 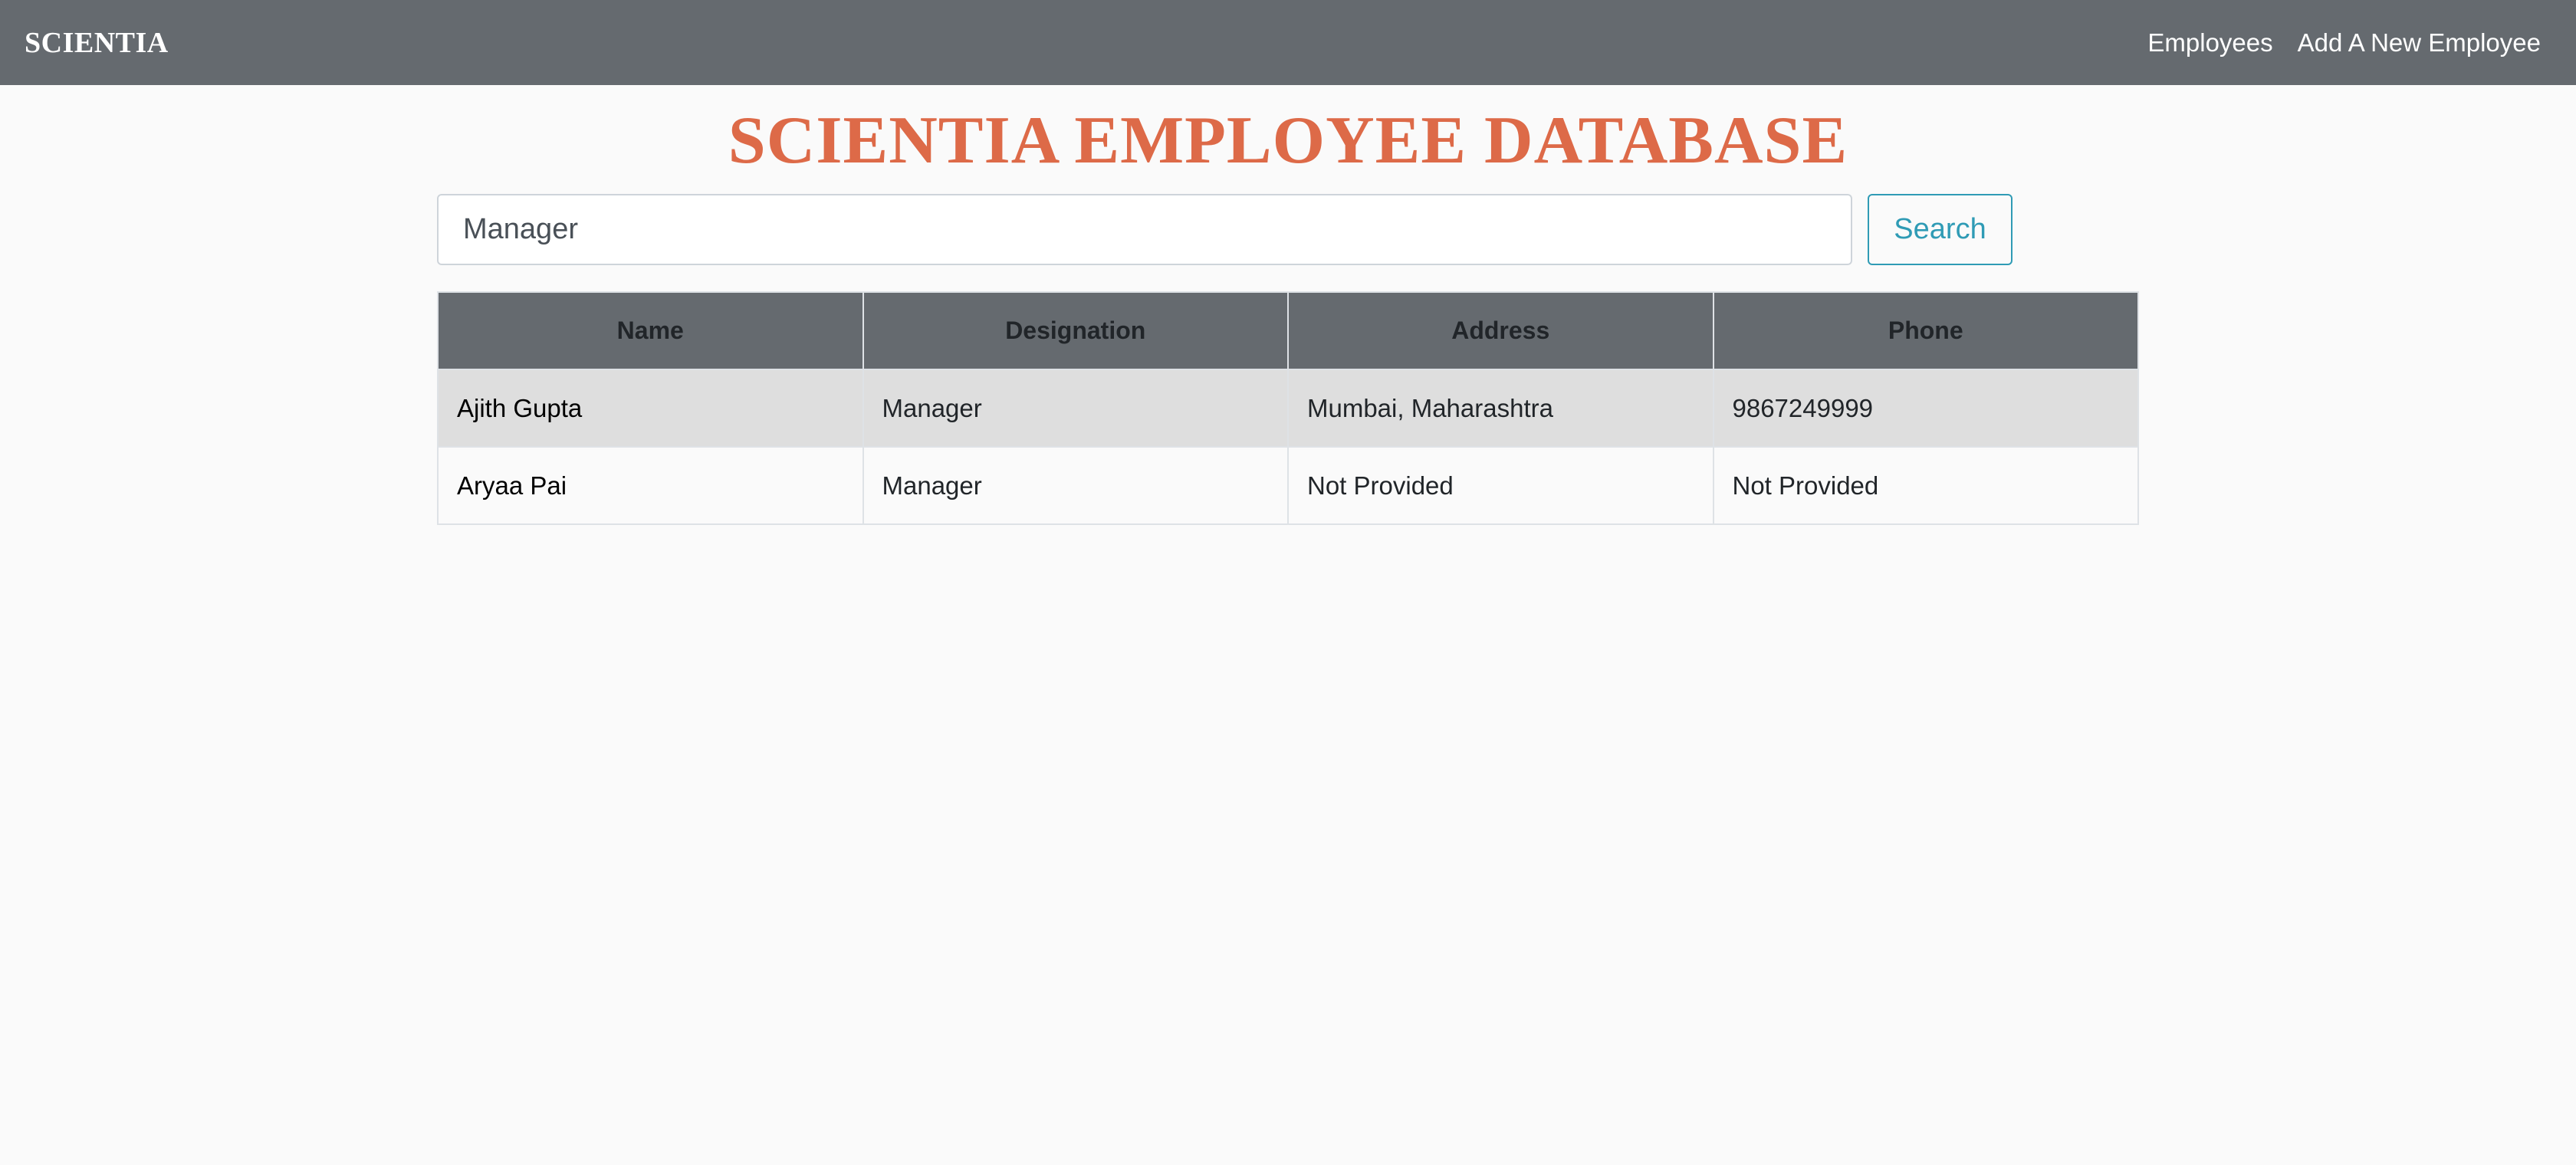 I want to click on navbar: SCIENTIA Employees Add A New Employee, so click(x=1288, y=42).